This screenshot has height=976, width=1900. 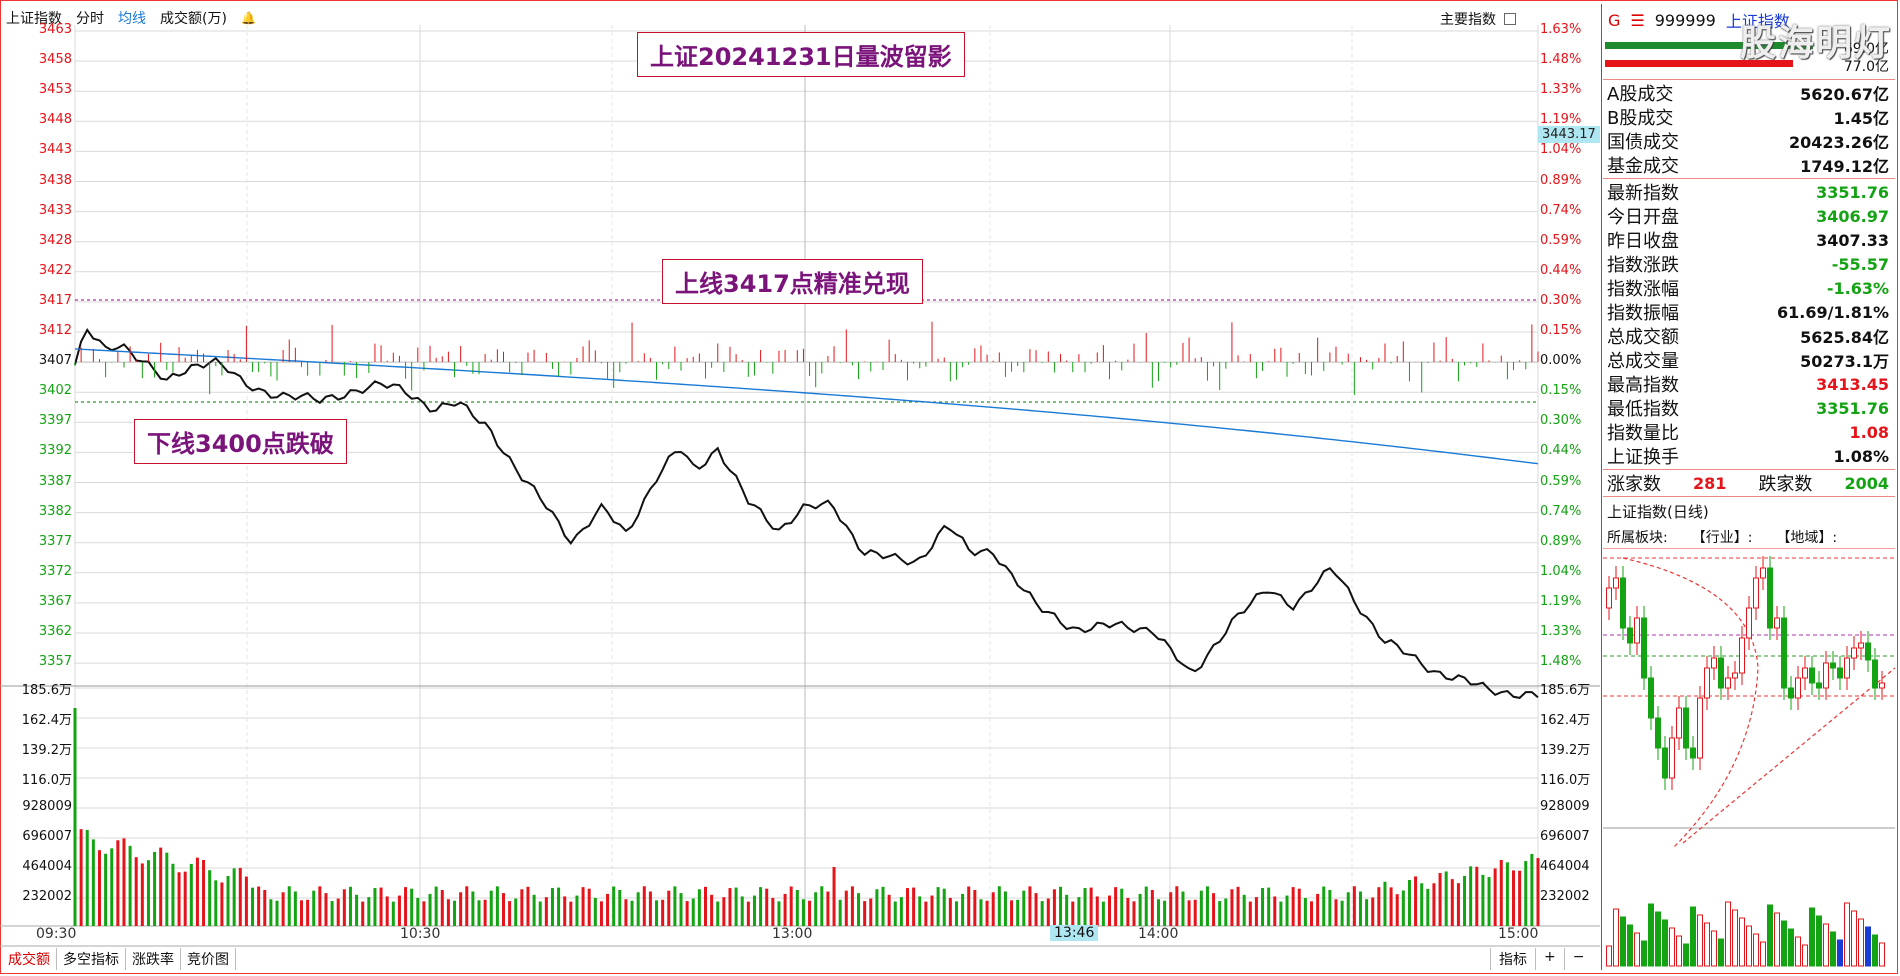 I want to click on row-label: A股成交, so click(x=1640, y=94).